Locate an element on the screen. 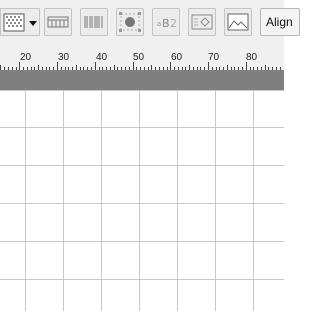 The image size is (320, 311). circle-shape-icon is located at coordinates (130, 22).